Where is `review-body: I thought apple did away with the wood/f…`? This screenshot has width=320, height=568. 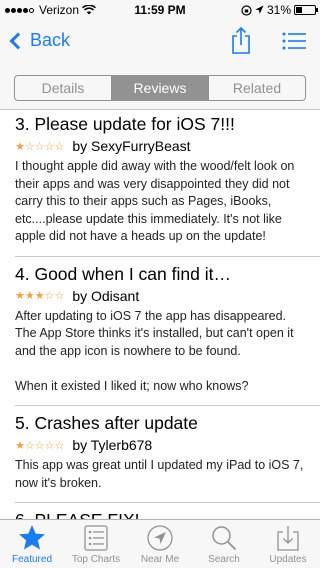
review-body: I thought apple did away with the wood/f… is located at coordinates (162, 202).